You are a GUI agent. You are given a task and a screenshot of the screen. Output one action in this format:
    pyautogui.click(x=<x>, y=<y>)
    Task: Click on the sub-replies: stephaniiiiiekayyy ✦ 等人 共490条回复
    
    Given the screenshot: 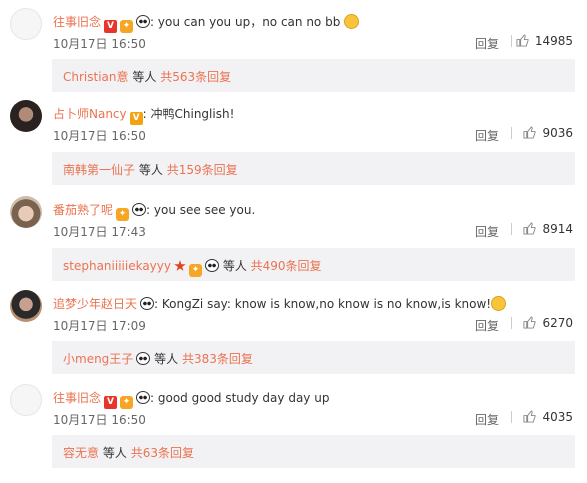 What is the action you would take?
    pyautogui.click(x=313, y=264)
    